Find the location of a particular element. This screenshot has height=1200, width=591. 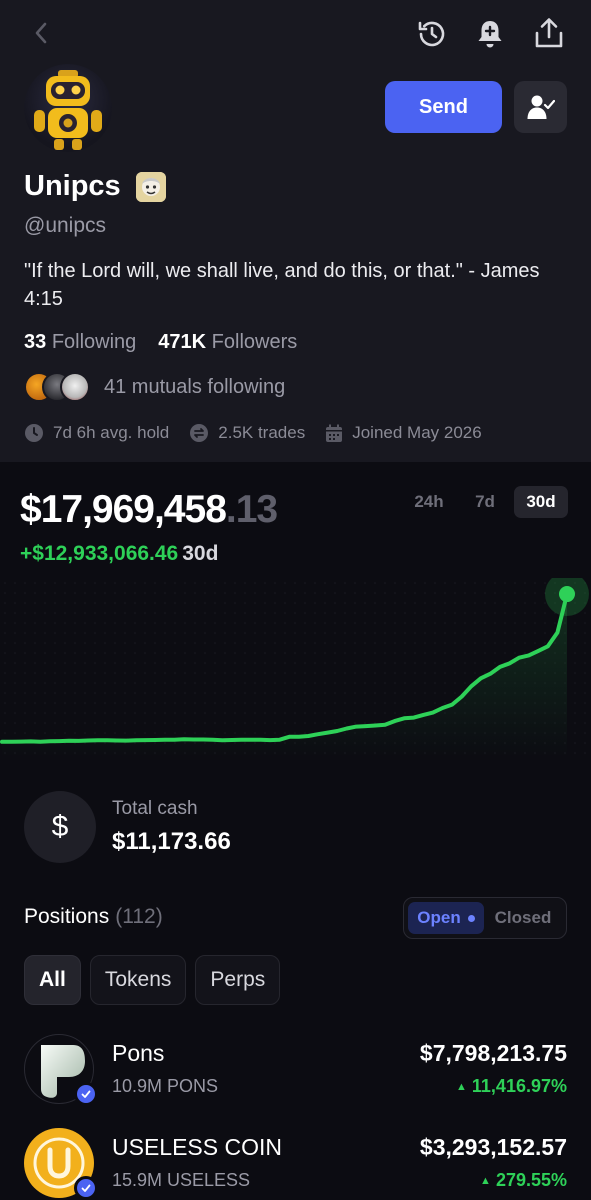

closed-tab: Closed is located at coordinates (523, 918).